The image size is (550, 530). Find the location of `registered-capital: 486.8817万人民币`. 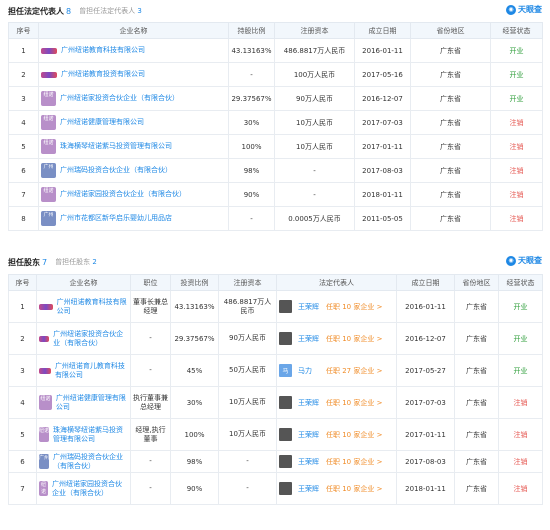

registered-capital: 486.8817万人民币 is located at coordinates (314, 50).